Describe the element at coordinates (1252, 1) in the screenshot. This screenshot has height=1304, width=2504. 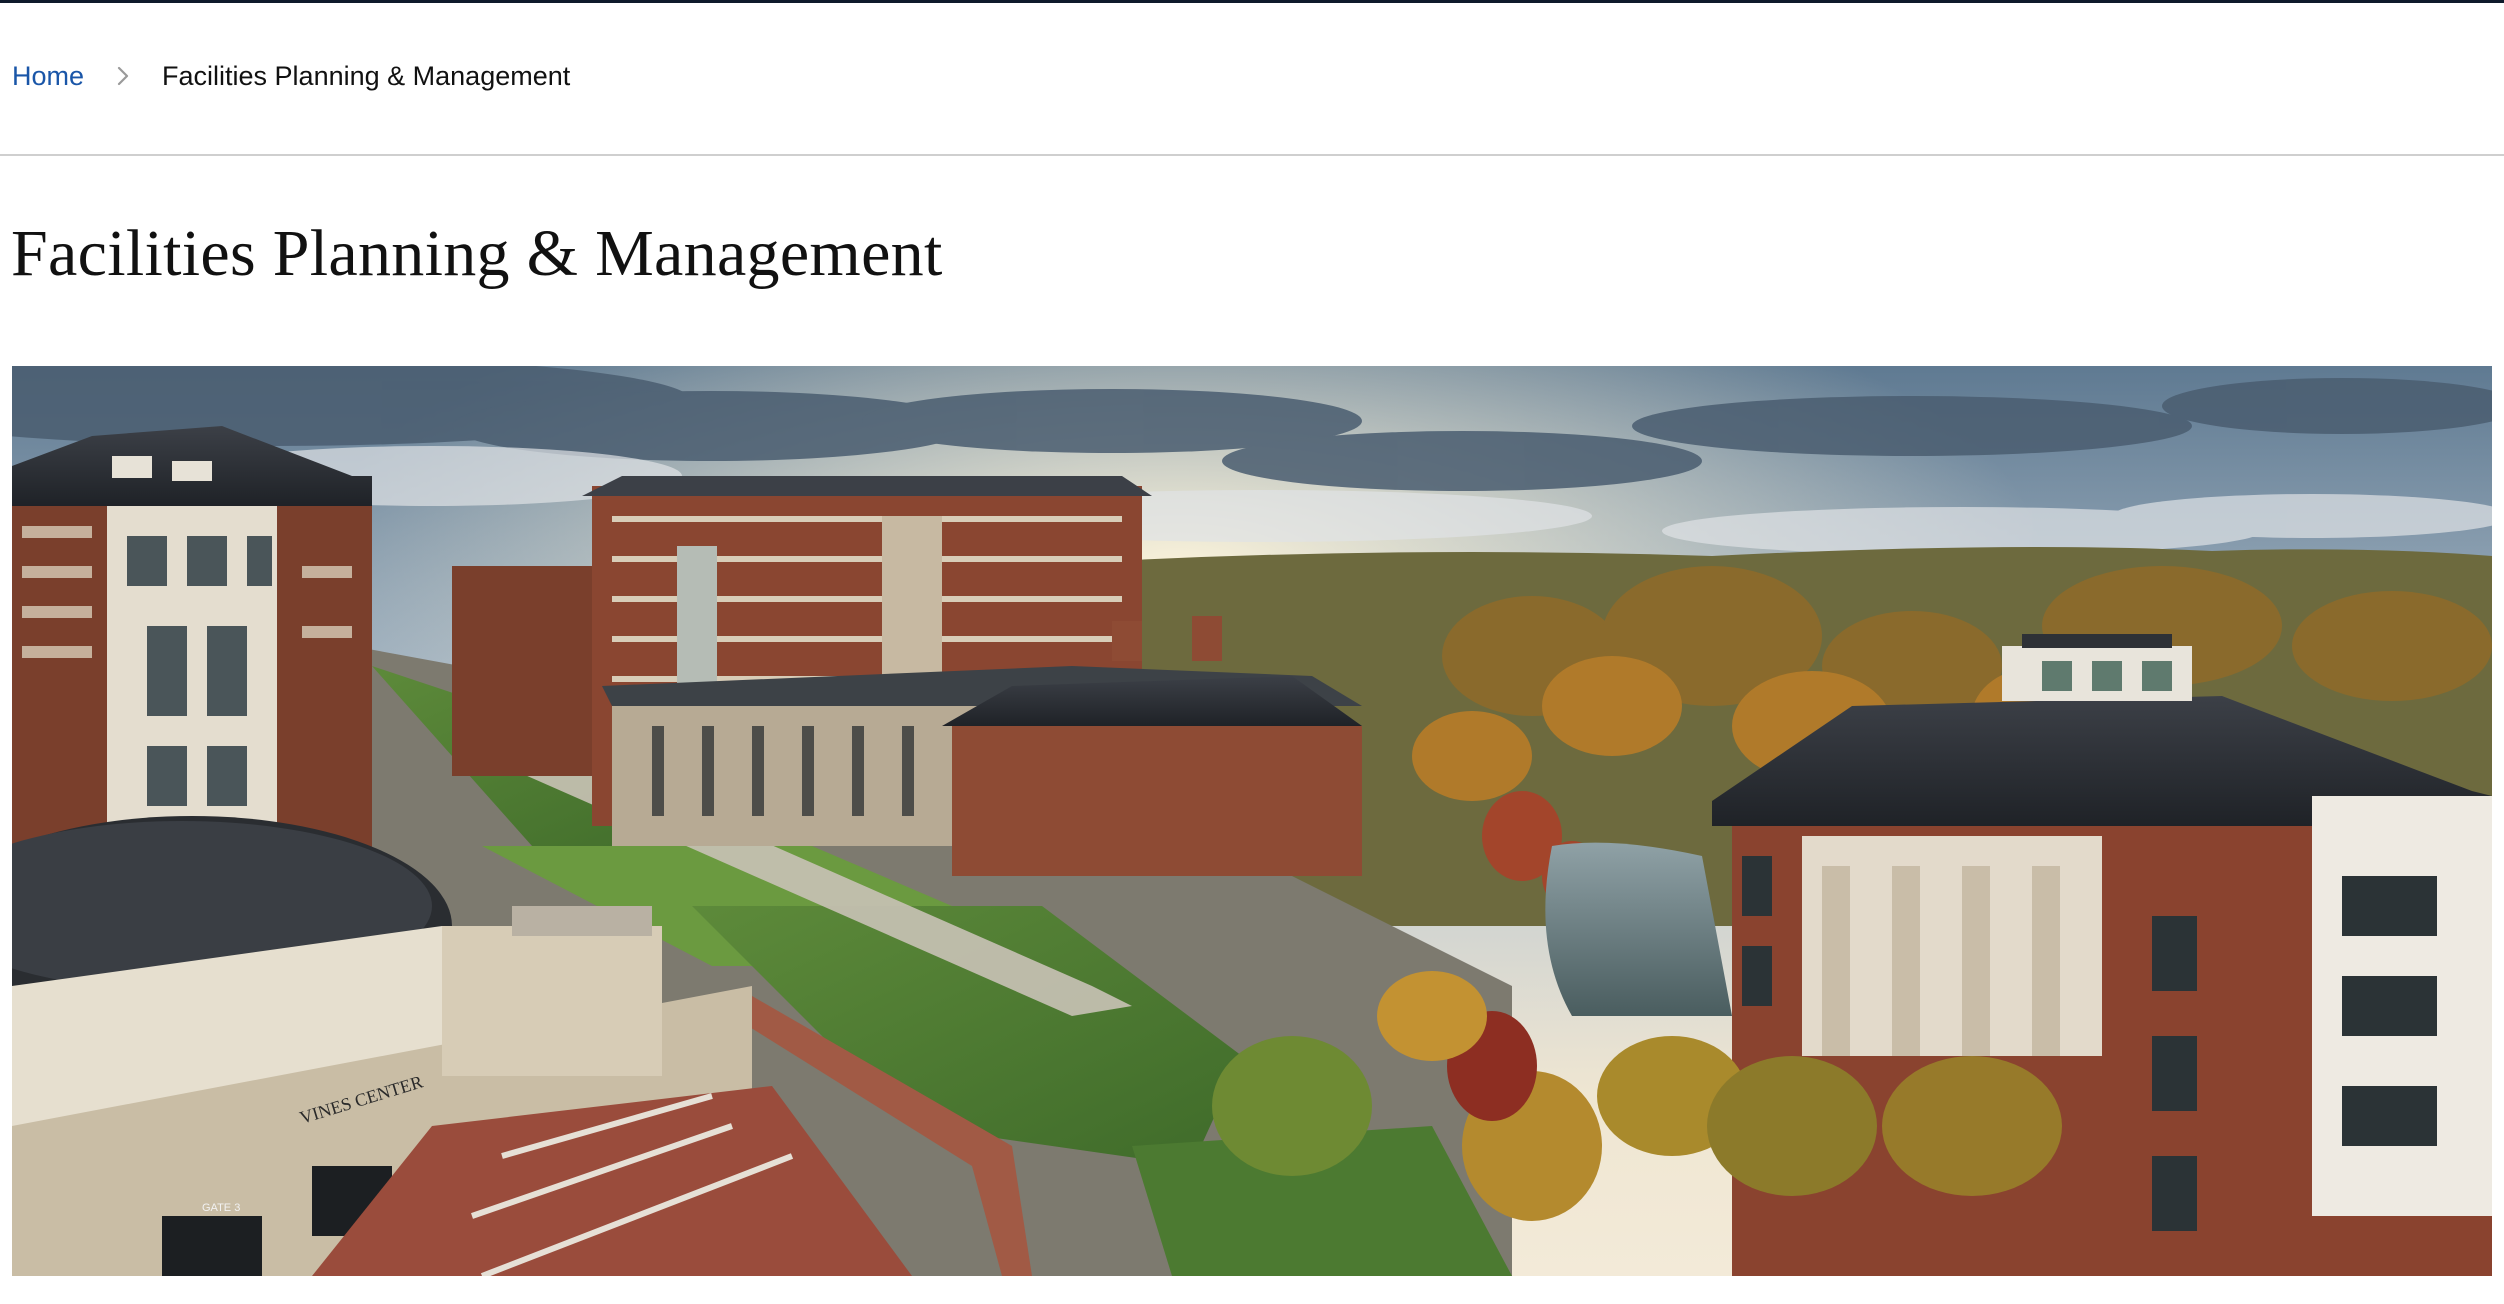
I see `top-rule` at that location.